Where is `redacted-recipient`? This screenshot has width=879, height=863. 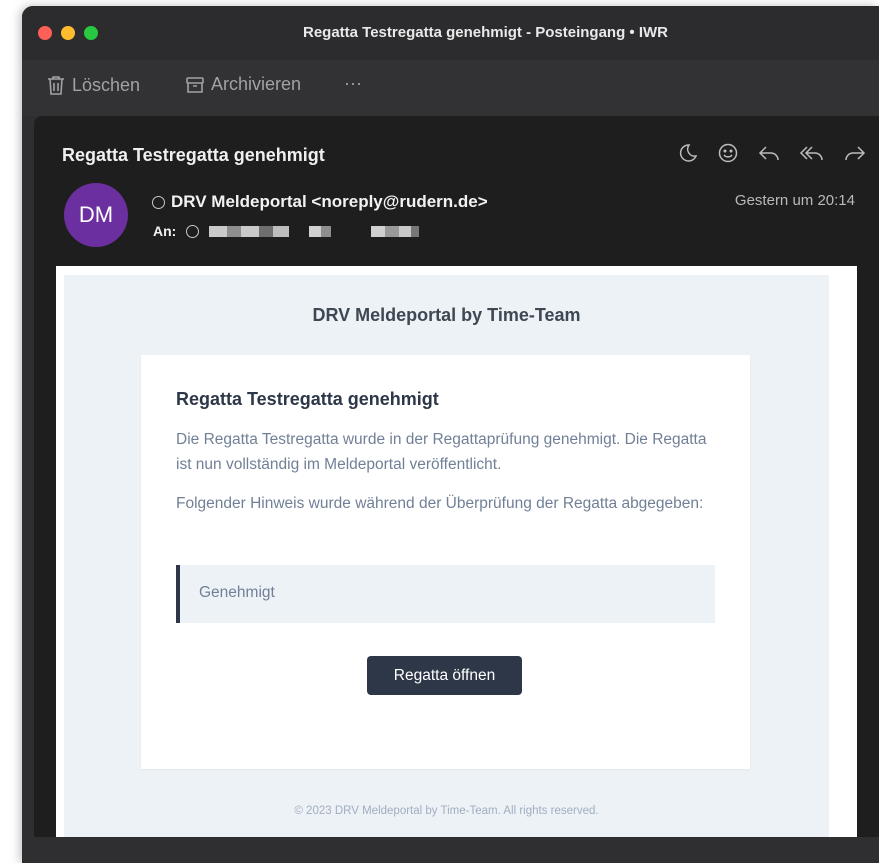
redacted-recipient is located at coordinates (314, 231).